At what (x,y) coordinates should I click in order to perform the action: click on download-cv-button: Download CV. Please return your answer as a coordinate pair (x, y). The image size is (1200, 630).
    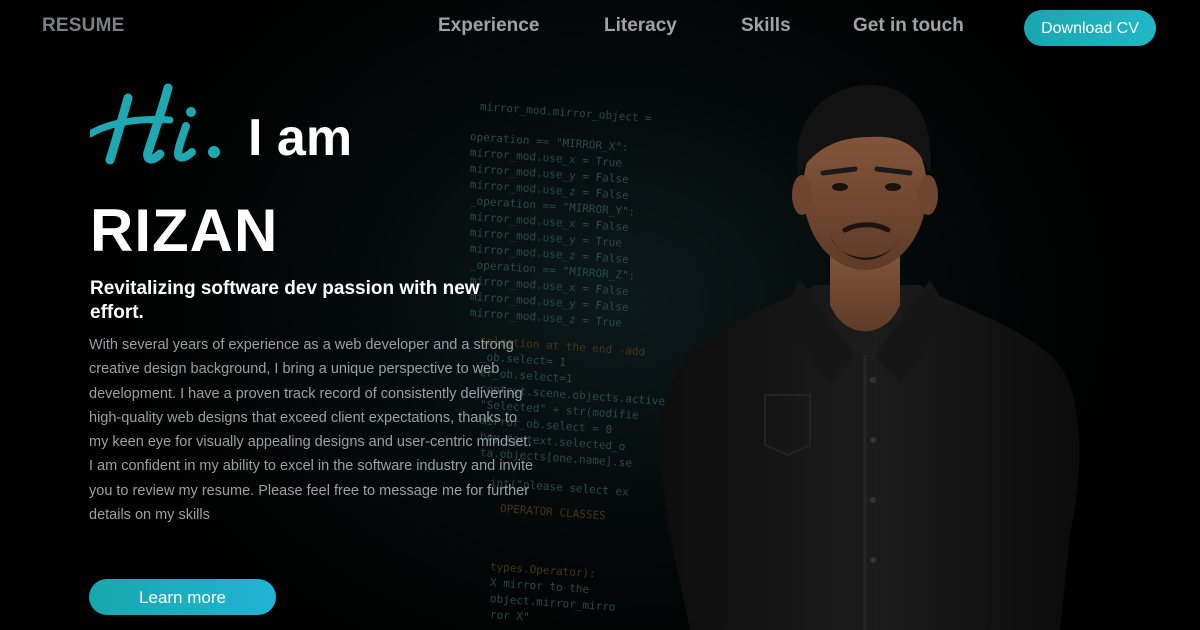
    Looking at the image, I should click on (1090, 28).